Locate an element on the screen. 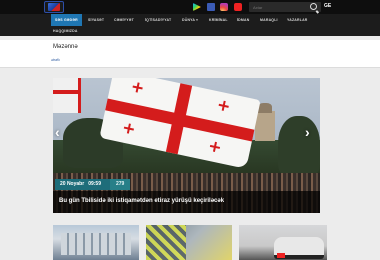 Image resolution: width=380 pixels, height=260 pixels. slider-prev-icon: ‹ is located at coordinates (60, 132).